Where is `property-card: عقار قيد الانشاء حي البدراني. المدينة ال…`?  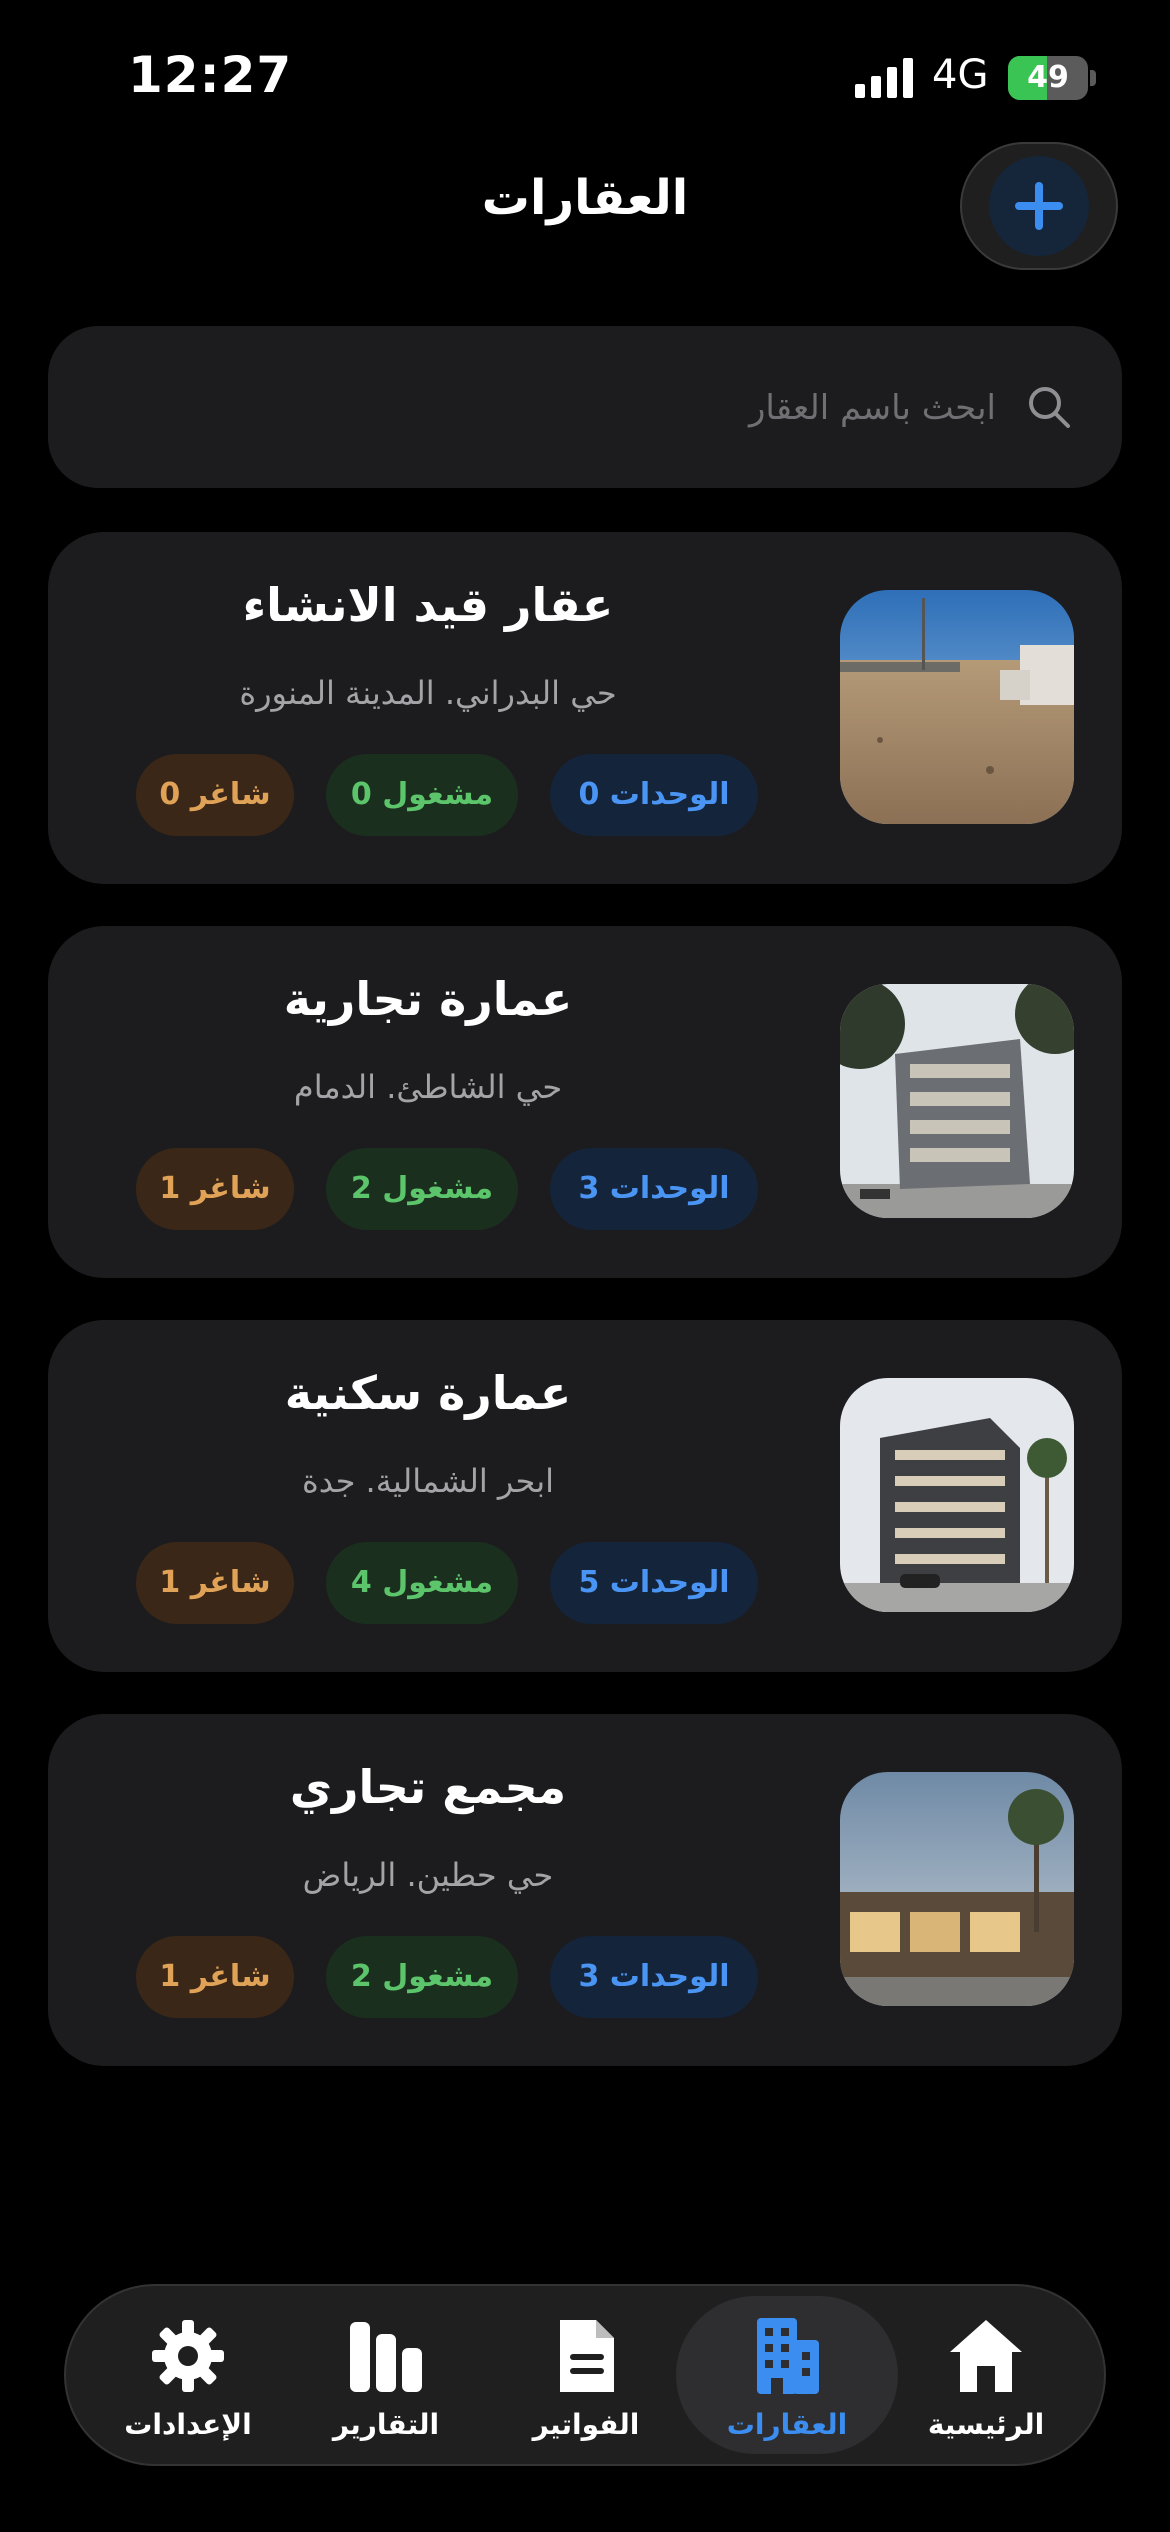
property-card: عقار قيد الانشاء حي البدراني. المدينة ال… is located at coordinates (585, 708).